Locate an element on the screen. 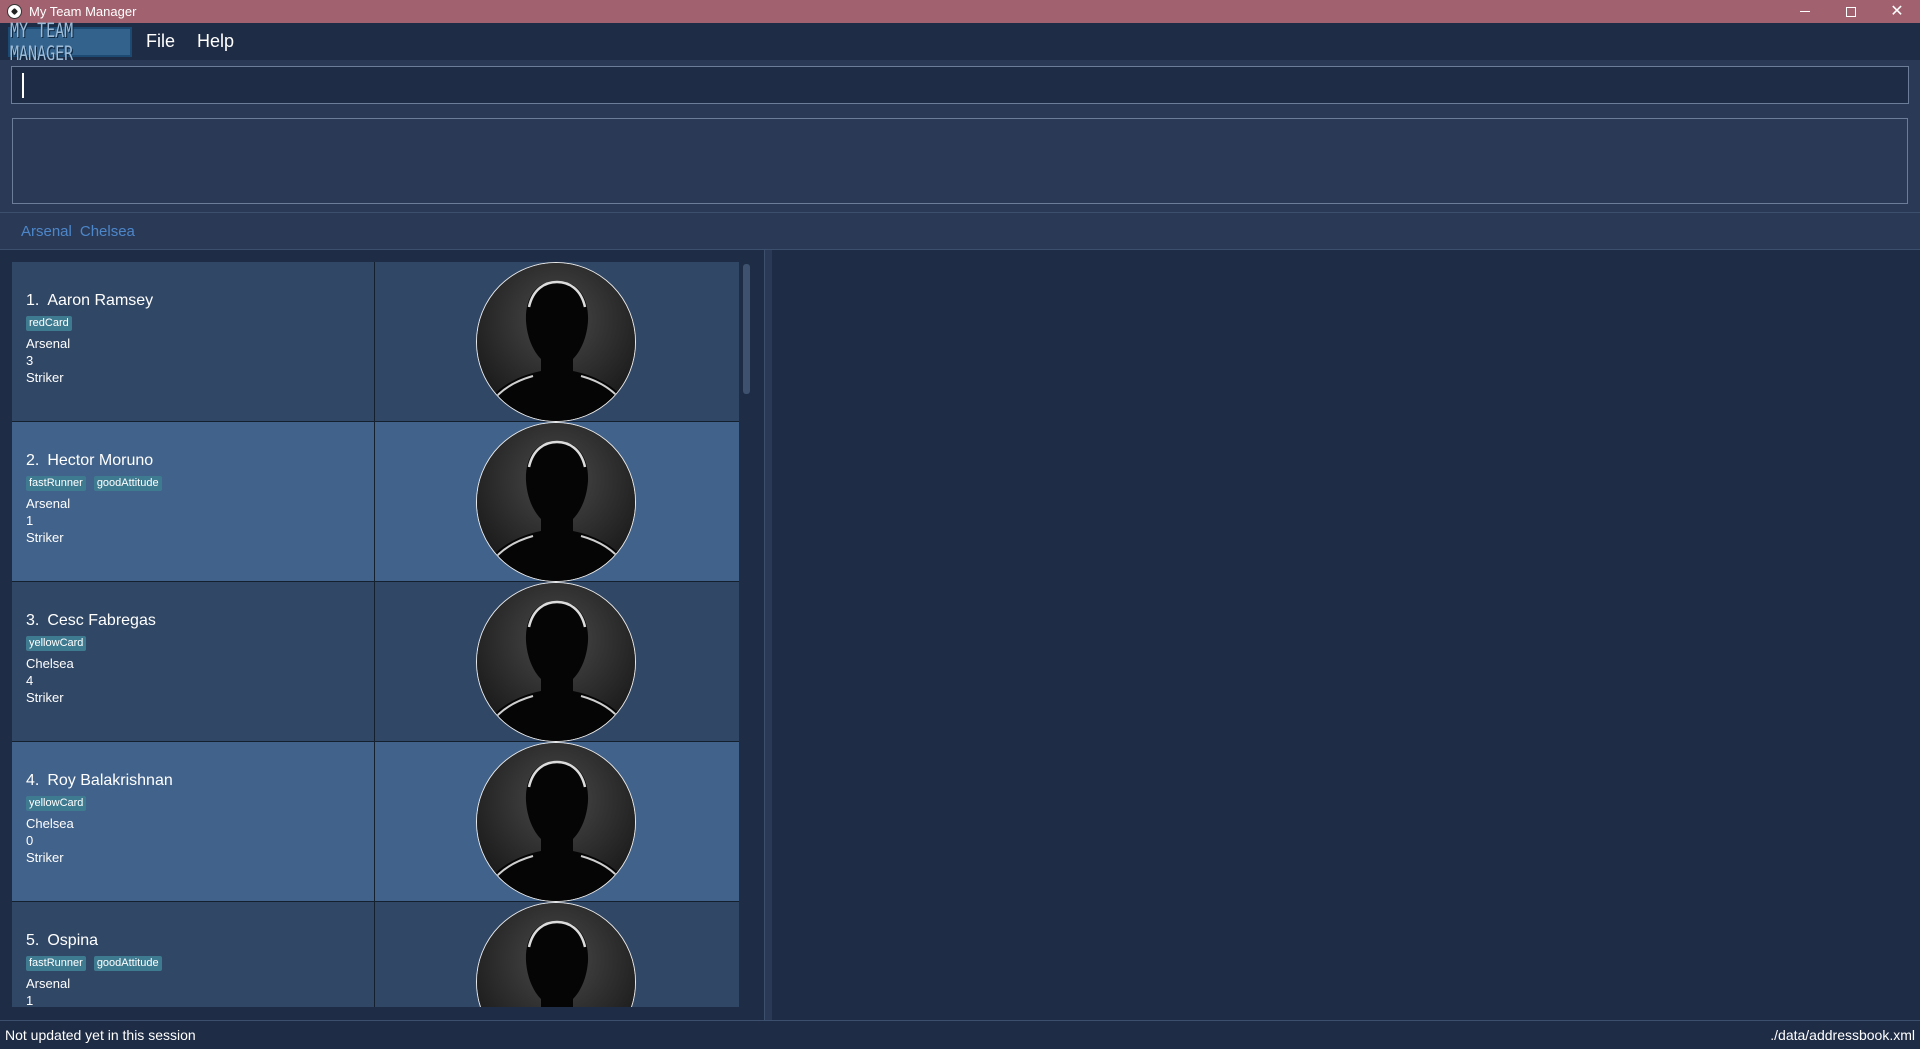 Image resolution: width=1920 pixels, height=1049 pixels. title-bar: My Team Manager ✕ is located at coordinates (960, 11).